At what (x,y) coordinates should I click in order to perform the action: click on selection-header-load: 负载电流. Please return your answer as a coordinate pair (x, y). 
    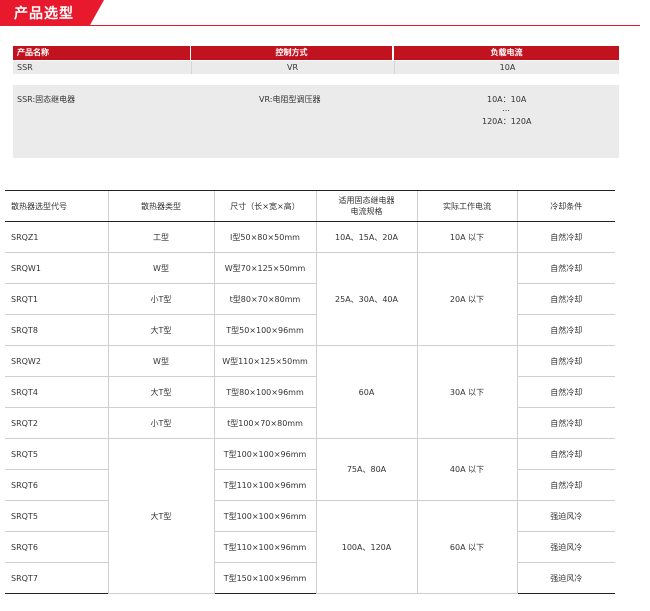
    Looking at the image, I should click on (506, 53).